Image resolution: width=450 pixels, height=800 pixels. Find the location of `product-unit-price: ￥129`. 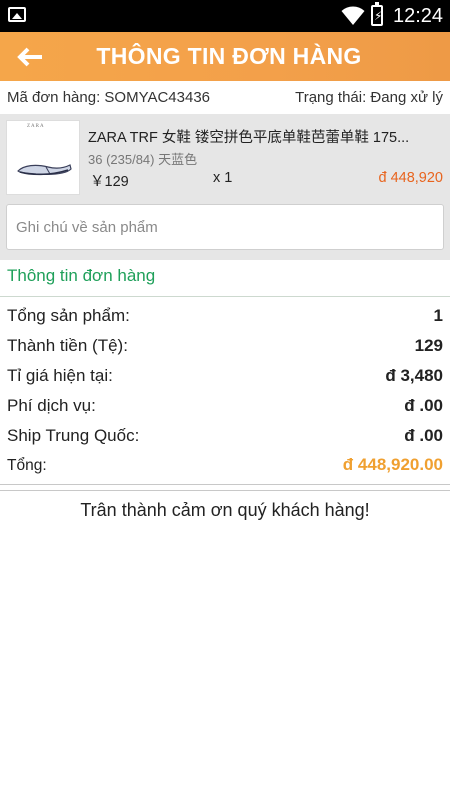

product-unit-price: ￥129 is located at coordinates (109, 182).